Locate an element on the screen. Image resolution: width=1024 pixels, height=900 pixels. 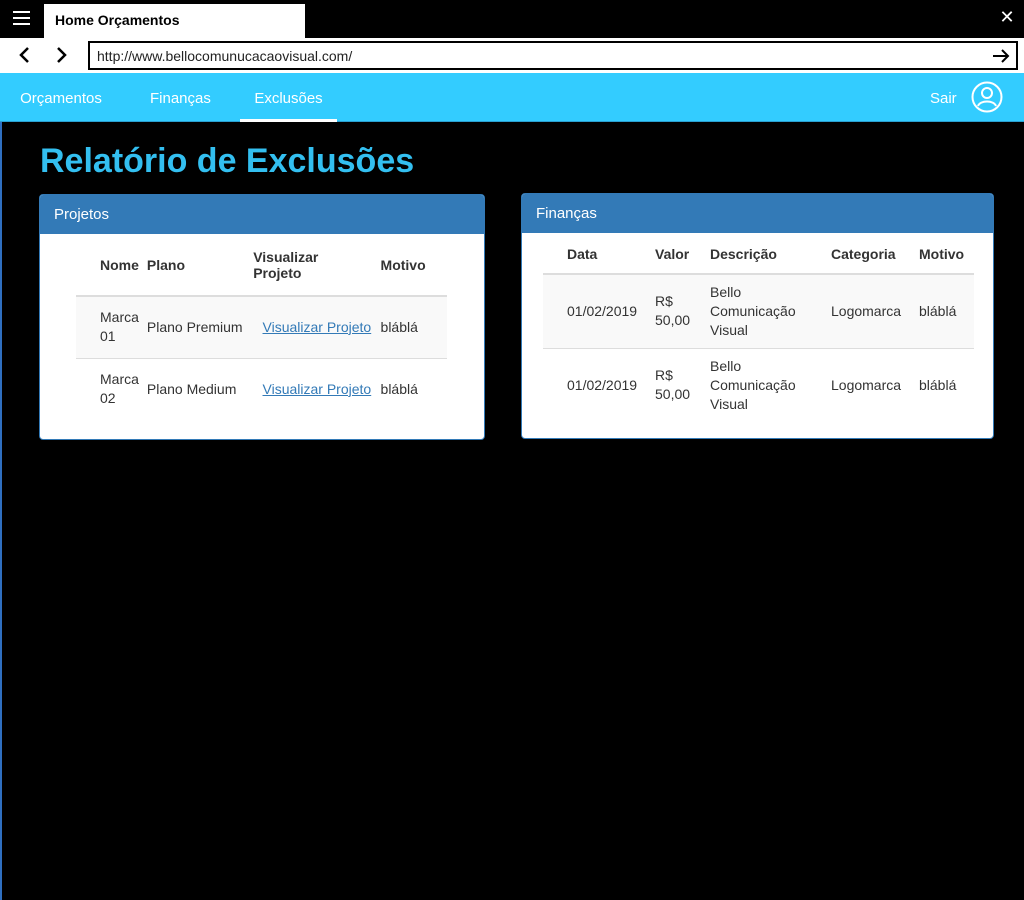
cell-nome: Marca 01 is located at coordinates (119, 327).